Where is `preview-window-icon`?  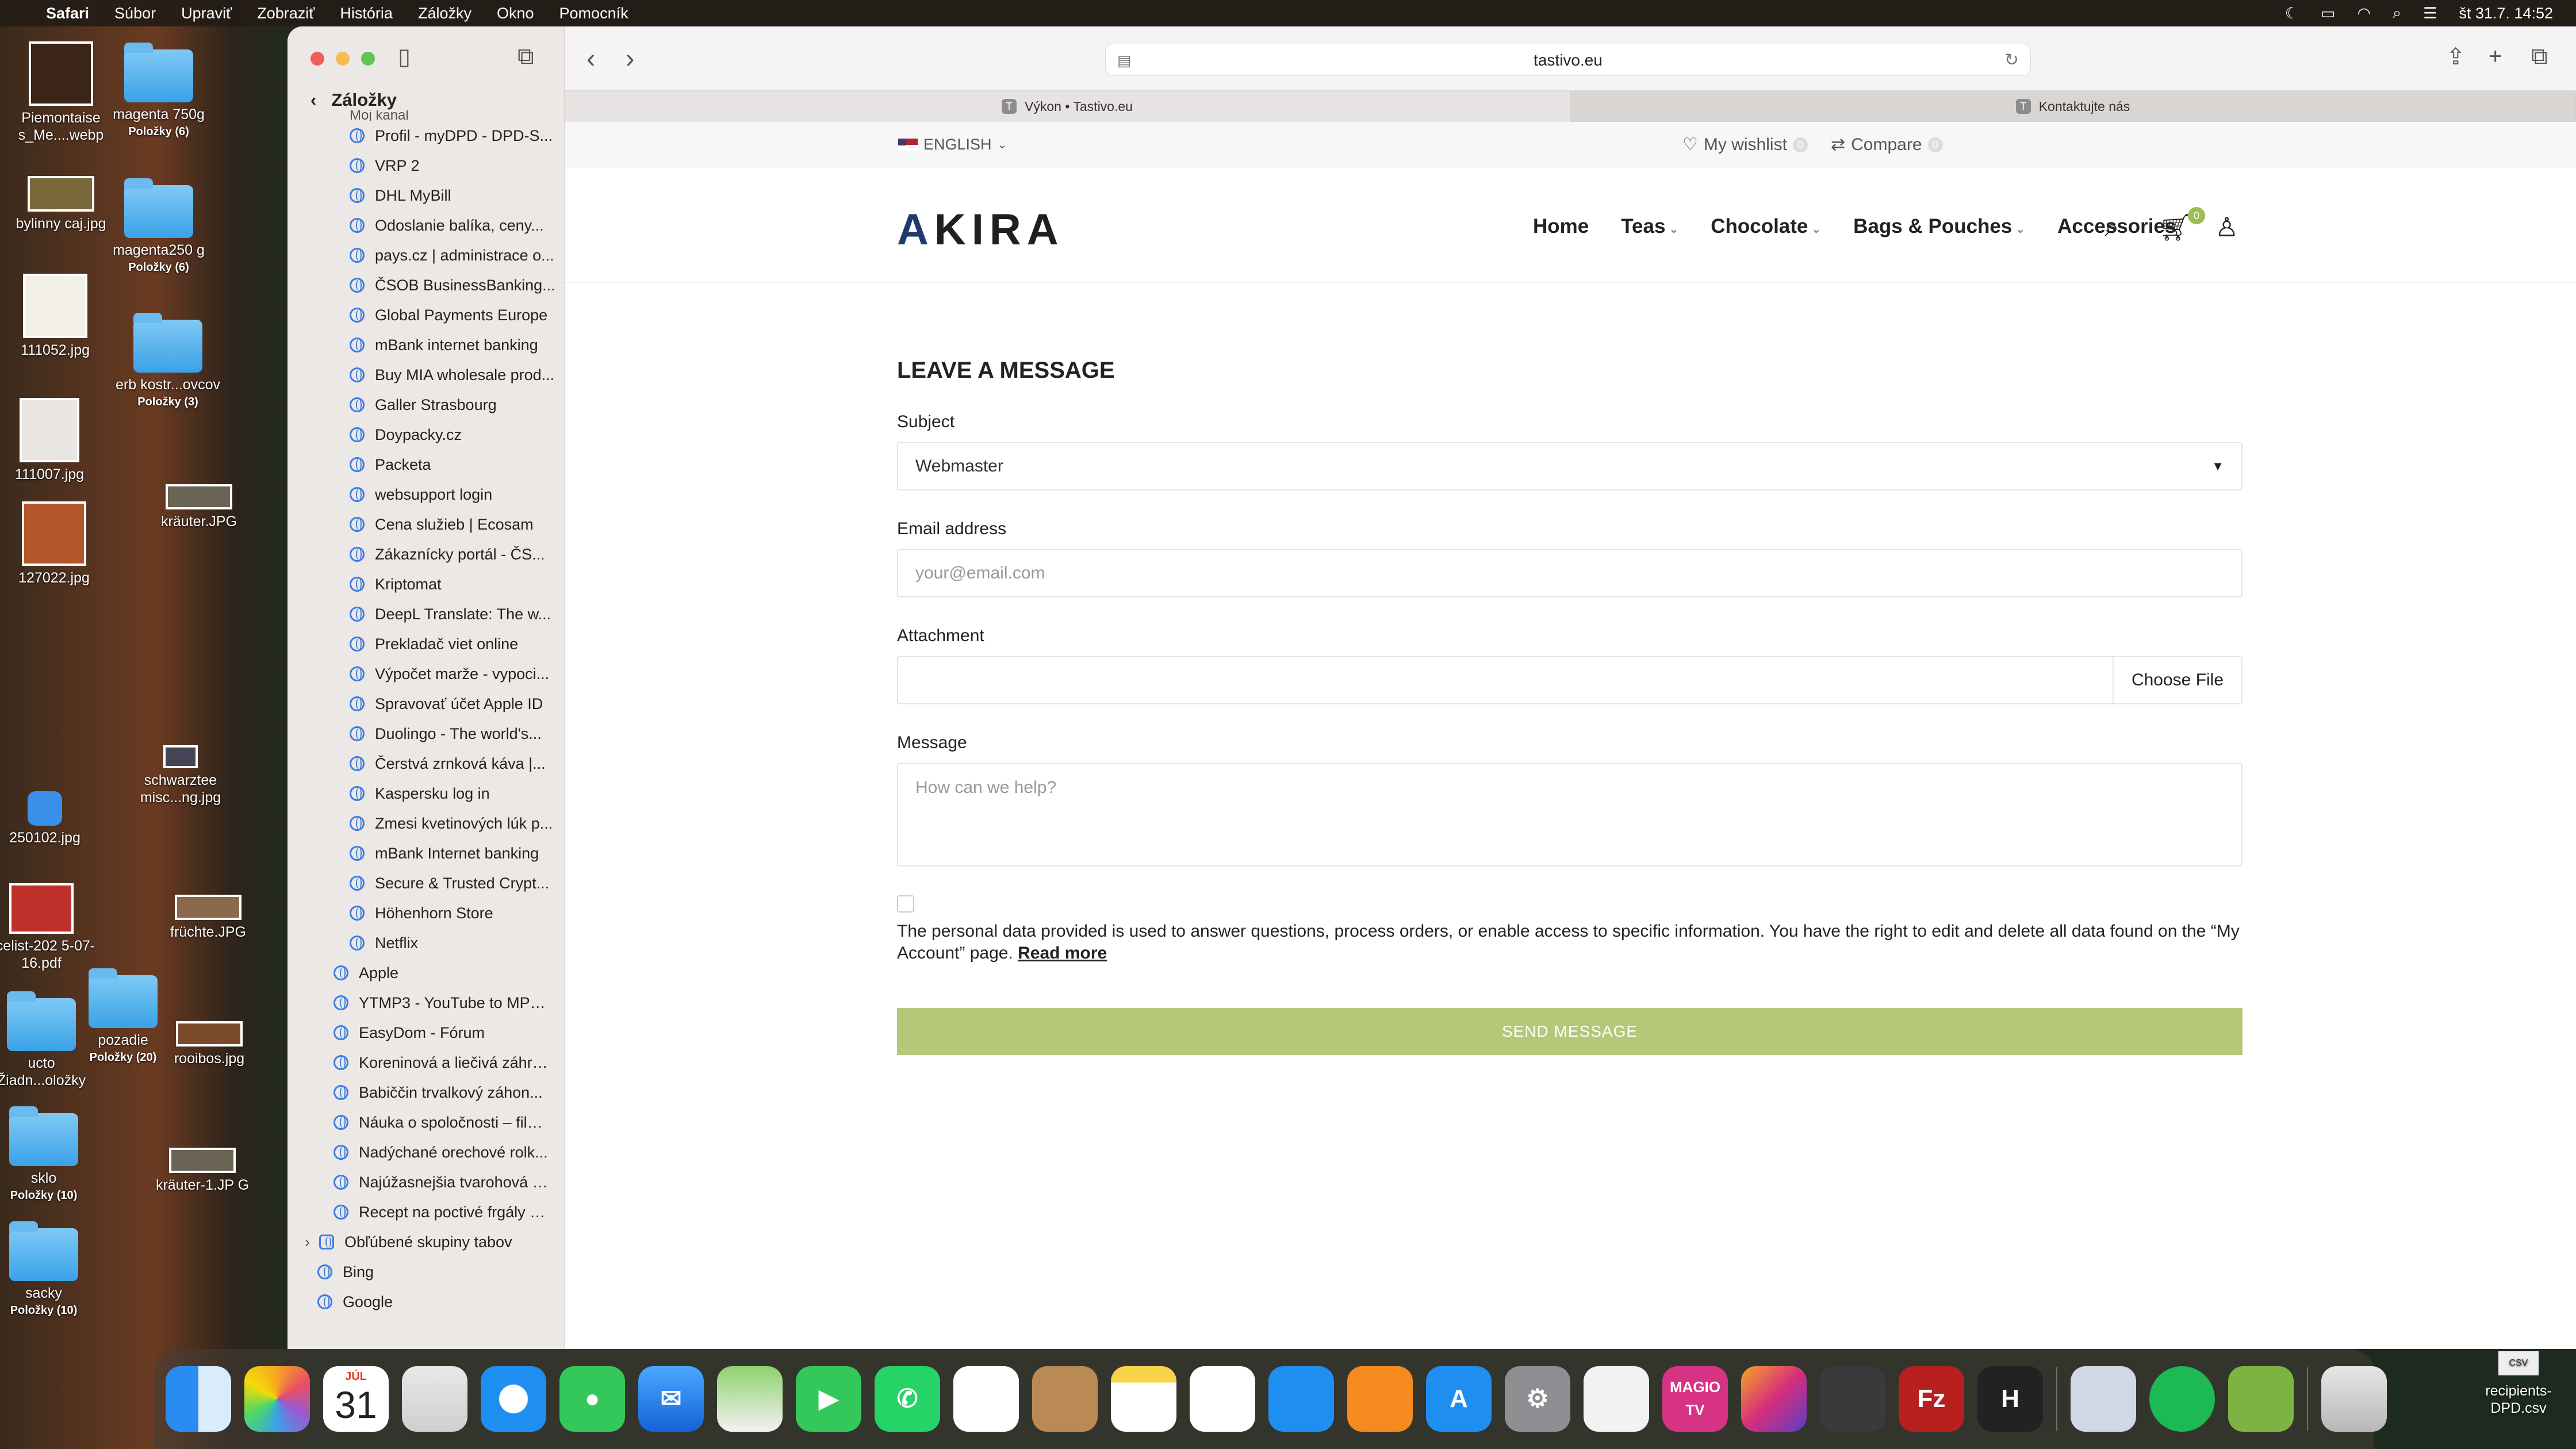
preview-window-icon is located at coordinates (2103, 1399).